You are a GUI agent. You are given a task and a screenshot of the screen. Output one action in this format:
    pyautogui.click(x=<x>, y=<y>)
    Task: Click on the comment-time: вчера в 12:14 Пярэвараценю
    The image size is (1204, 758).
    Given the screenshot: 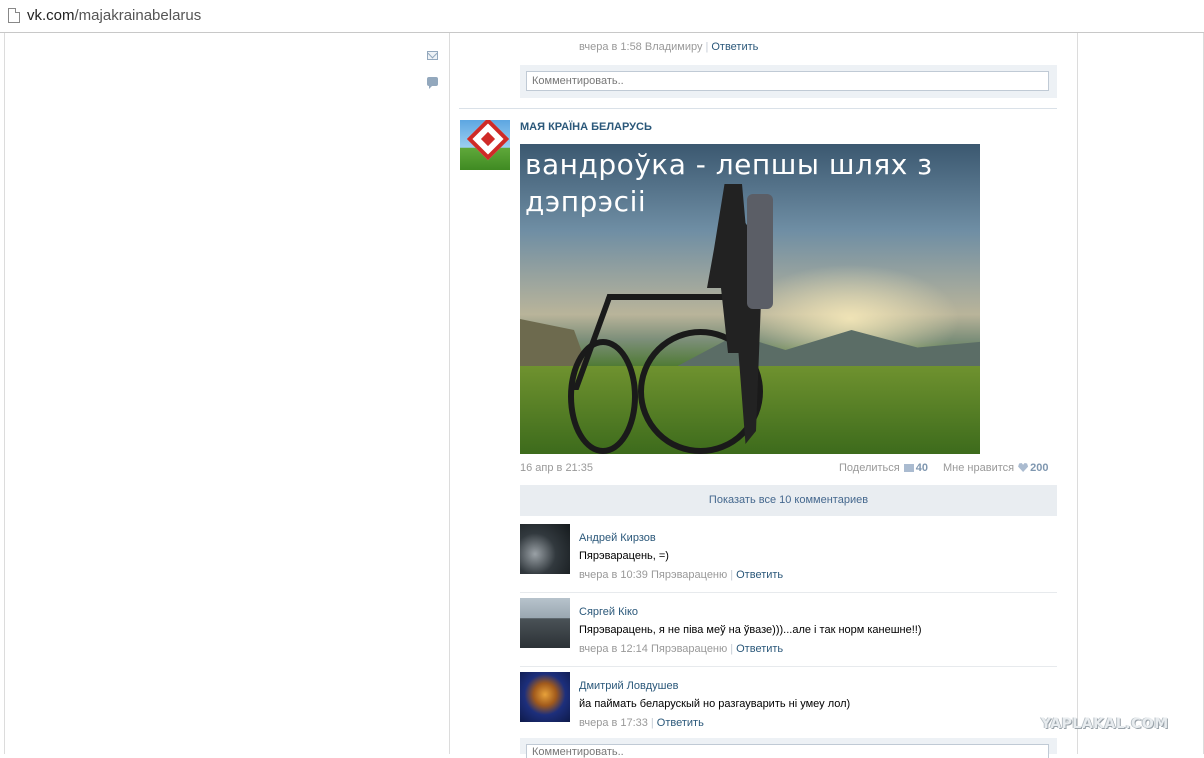 What is the action you would take?
    pyautogui.click(x=653, y=649)
    